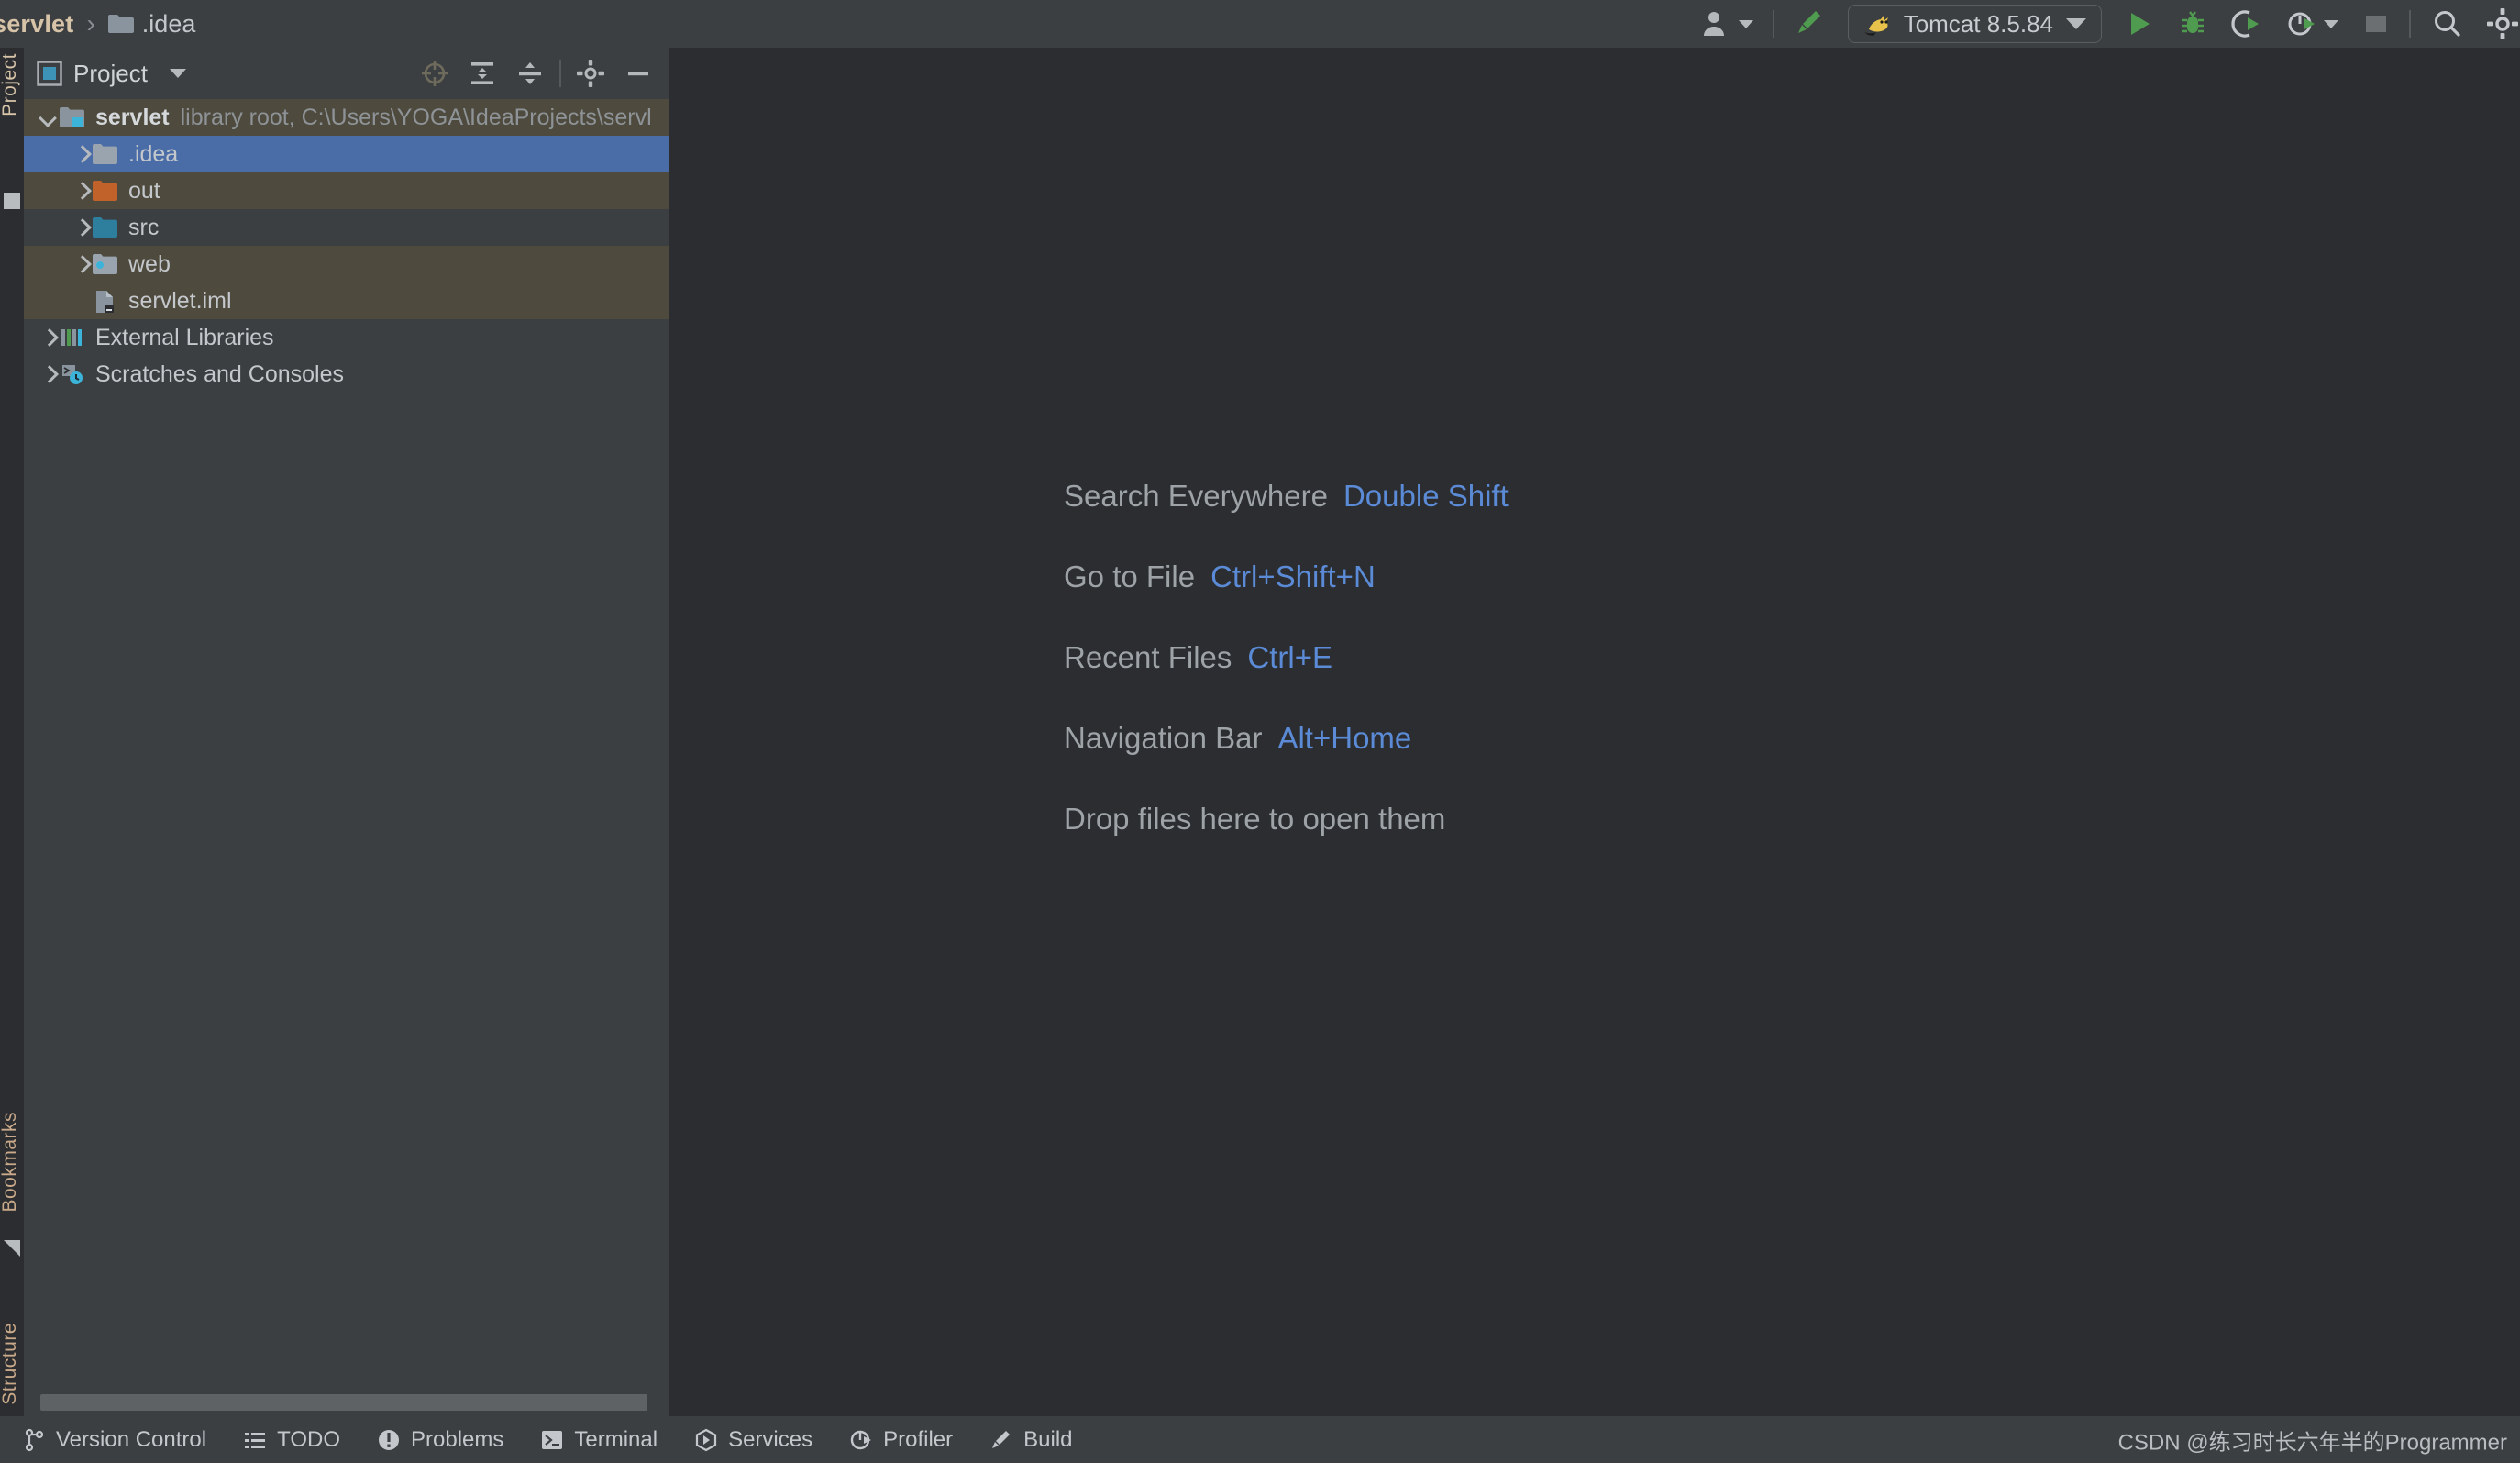  I want to click on project-window-icon, so click(49, 73).